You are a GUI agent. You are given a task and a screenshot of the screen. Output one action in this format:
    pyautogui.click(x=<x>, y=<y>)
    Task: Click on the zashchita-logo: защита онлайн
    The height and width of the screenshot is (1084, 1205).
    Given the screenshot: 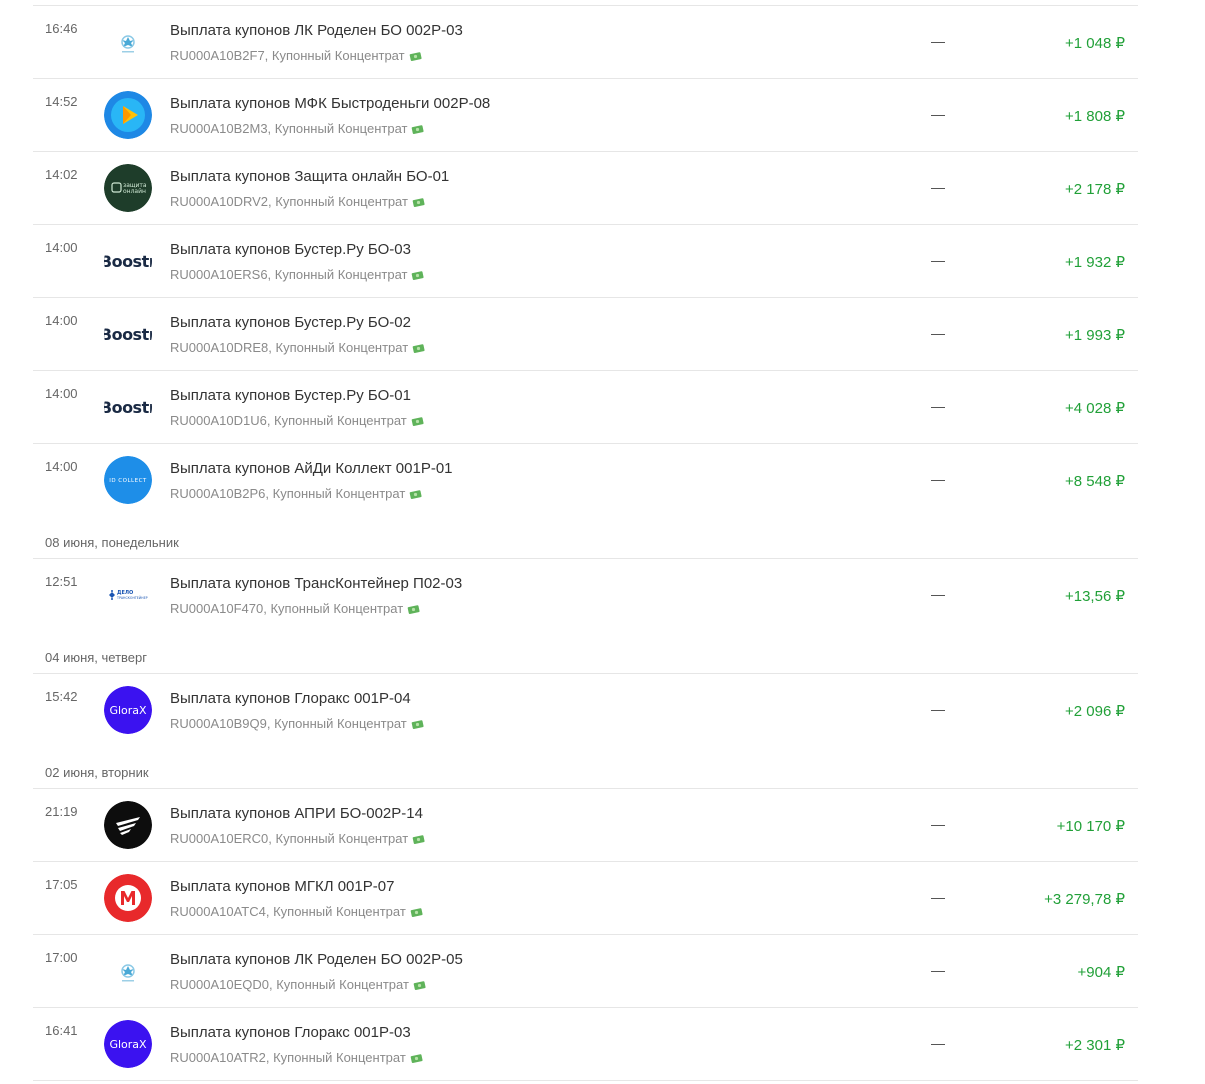 What is the action you would take?
    pyautogui.click(x=128, y=188)
    